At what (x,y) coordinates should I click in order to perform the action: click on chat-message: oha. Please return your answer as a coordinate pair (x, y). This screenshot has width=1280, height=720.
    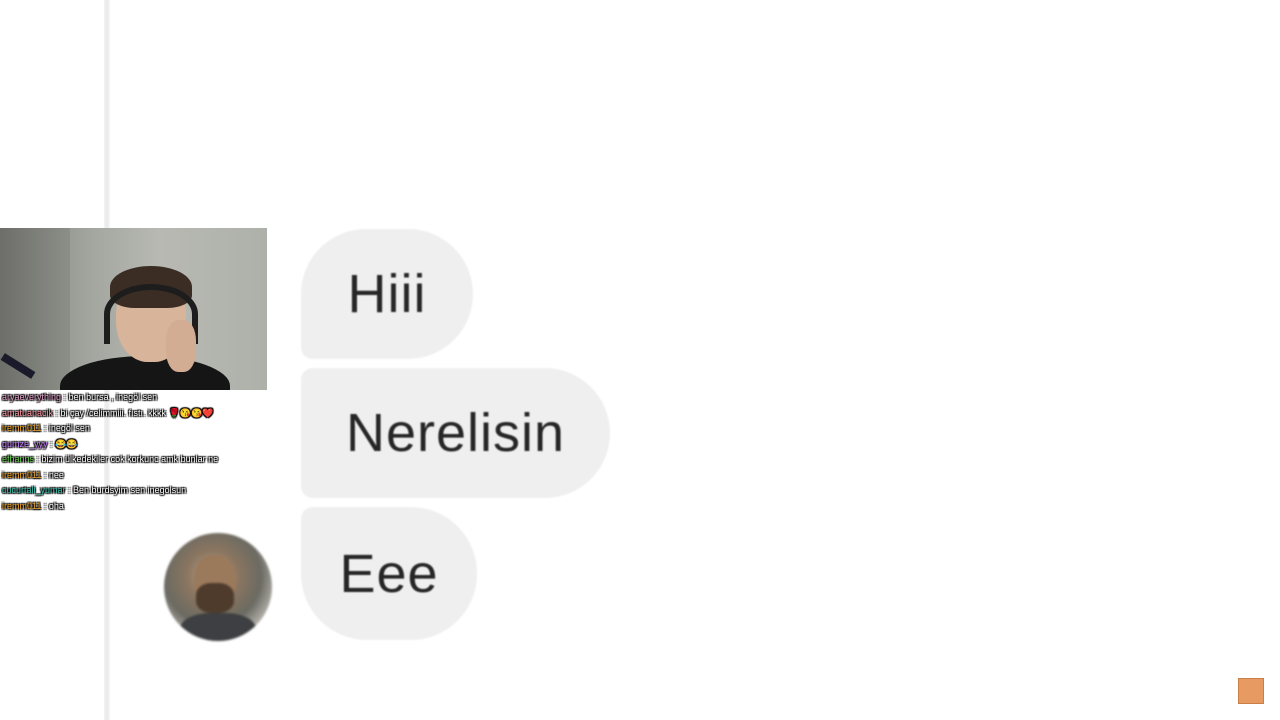
    Looking at the image, I should click on (56, 505).